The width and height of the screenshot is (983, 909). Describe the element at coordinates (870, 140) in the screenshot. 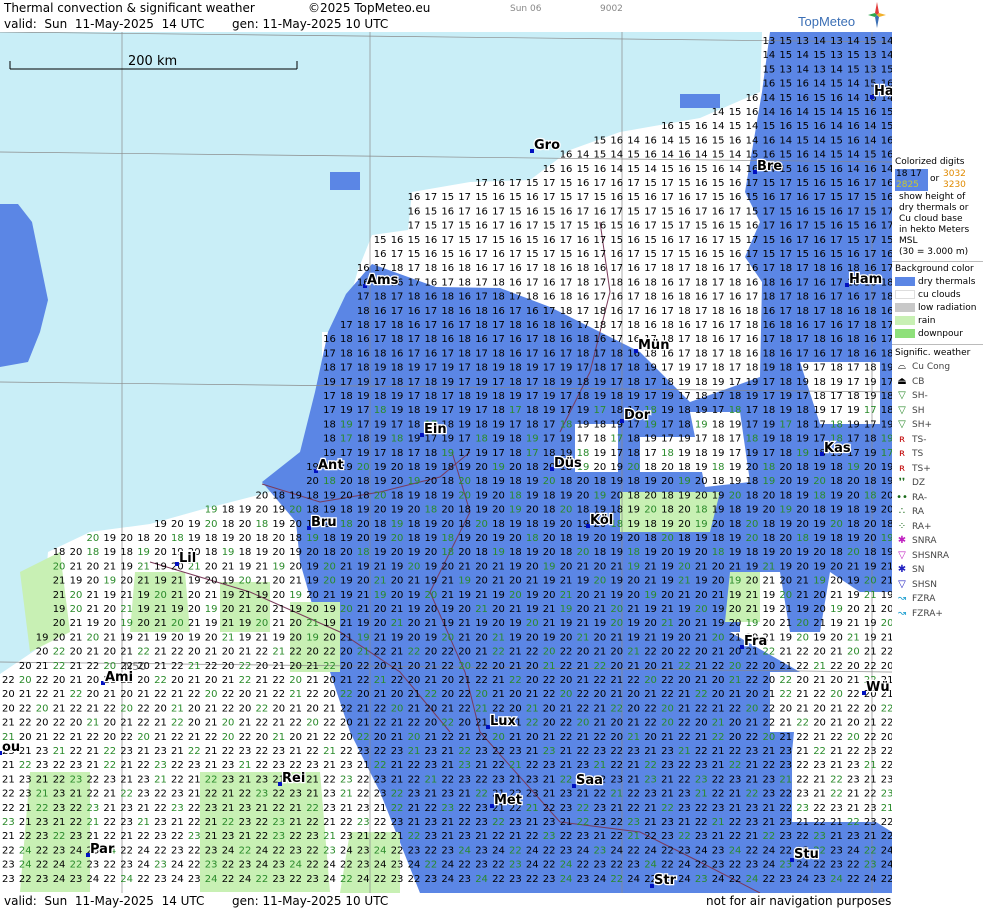

I see `thermal-height-value: 14` at that location.